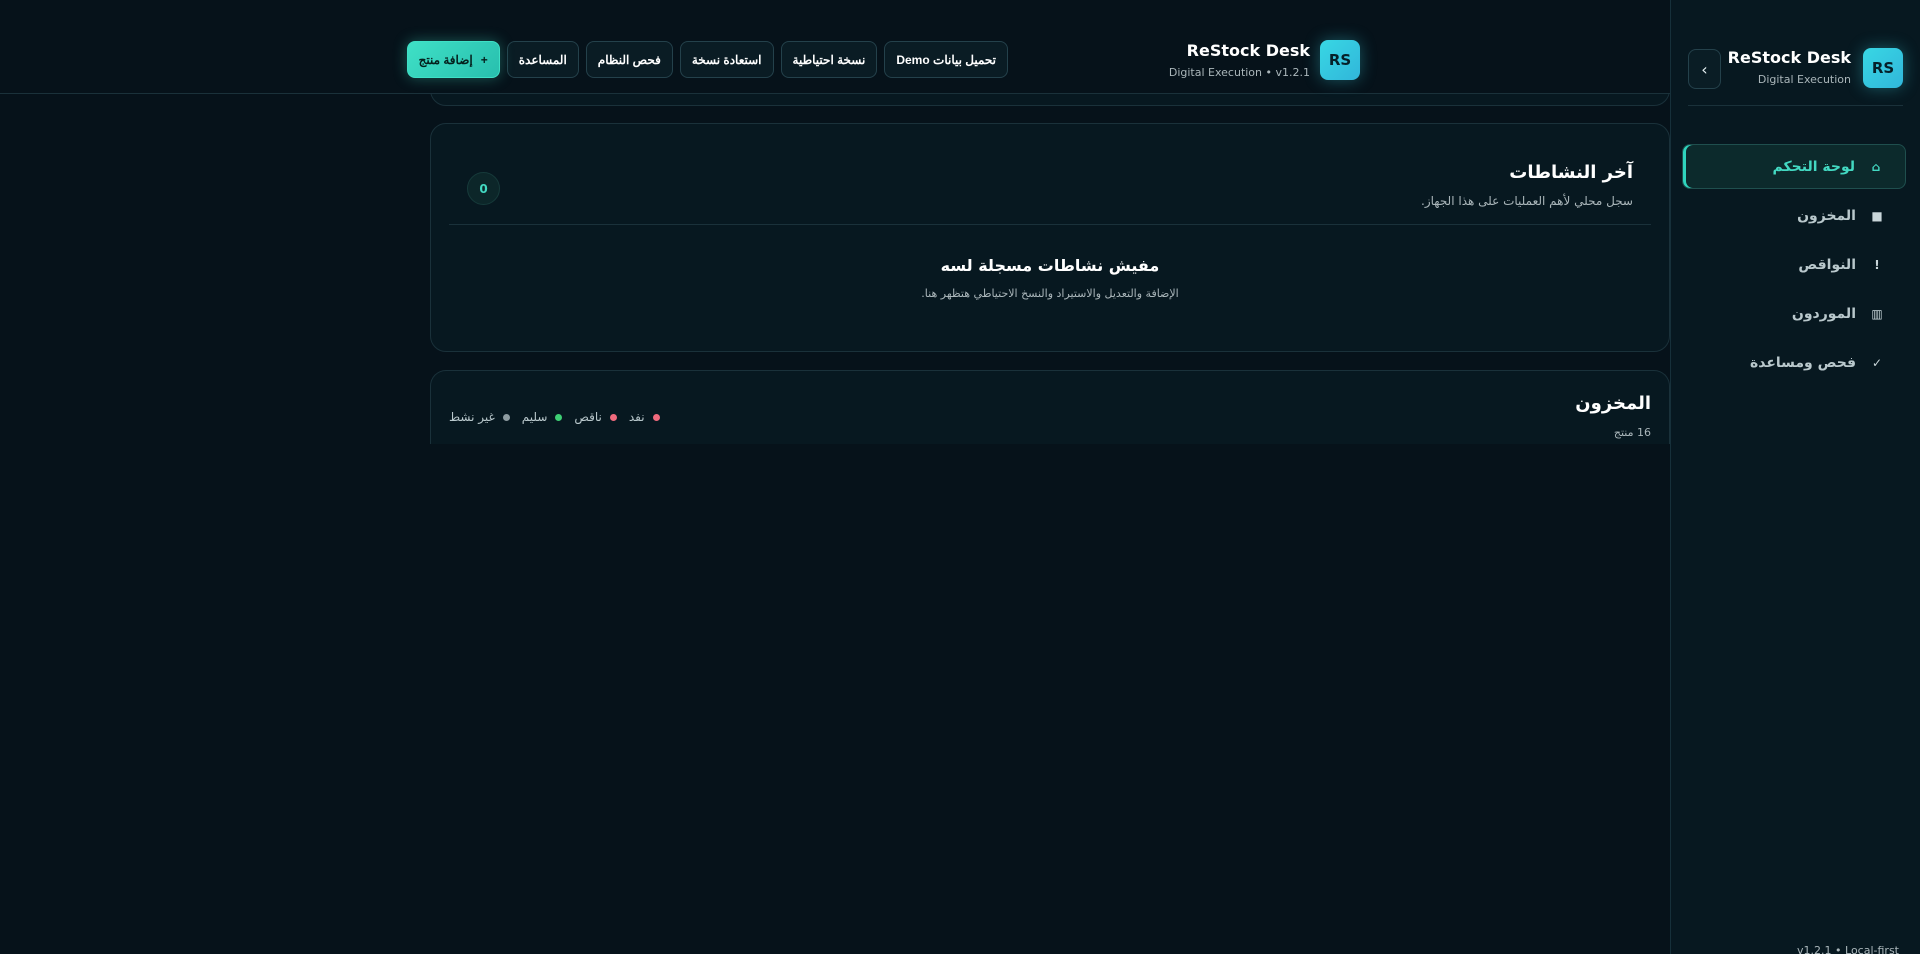 The width and height of the screenshot is (1920, 954). I want to click on sidebar-item-label: فحص ومساعدة, so click(1802, 362).